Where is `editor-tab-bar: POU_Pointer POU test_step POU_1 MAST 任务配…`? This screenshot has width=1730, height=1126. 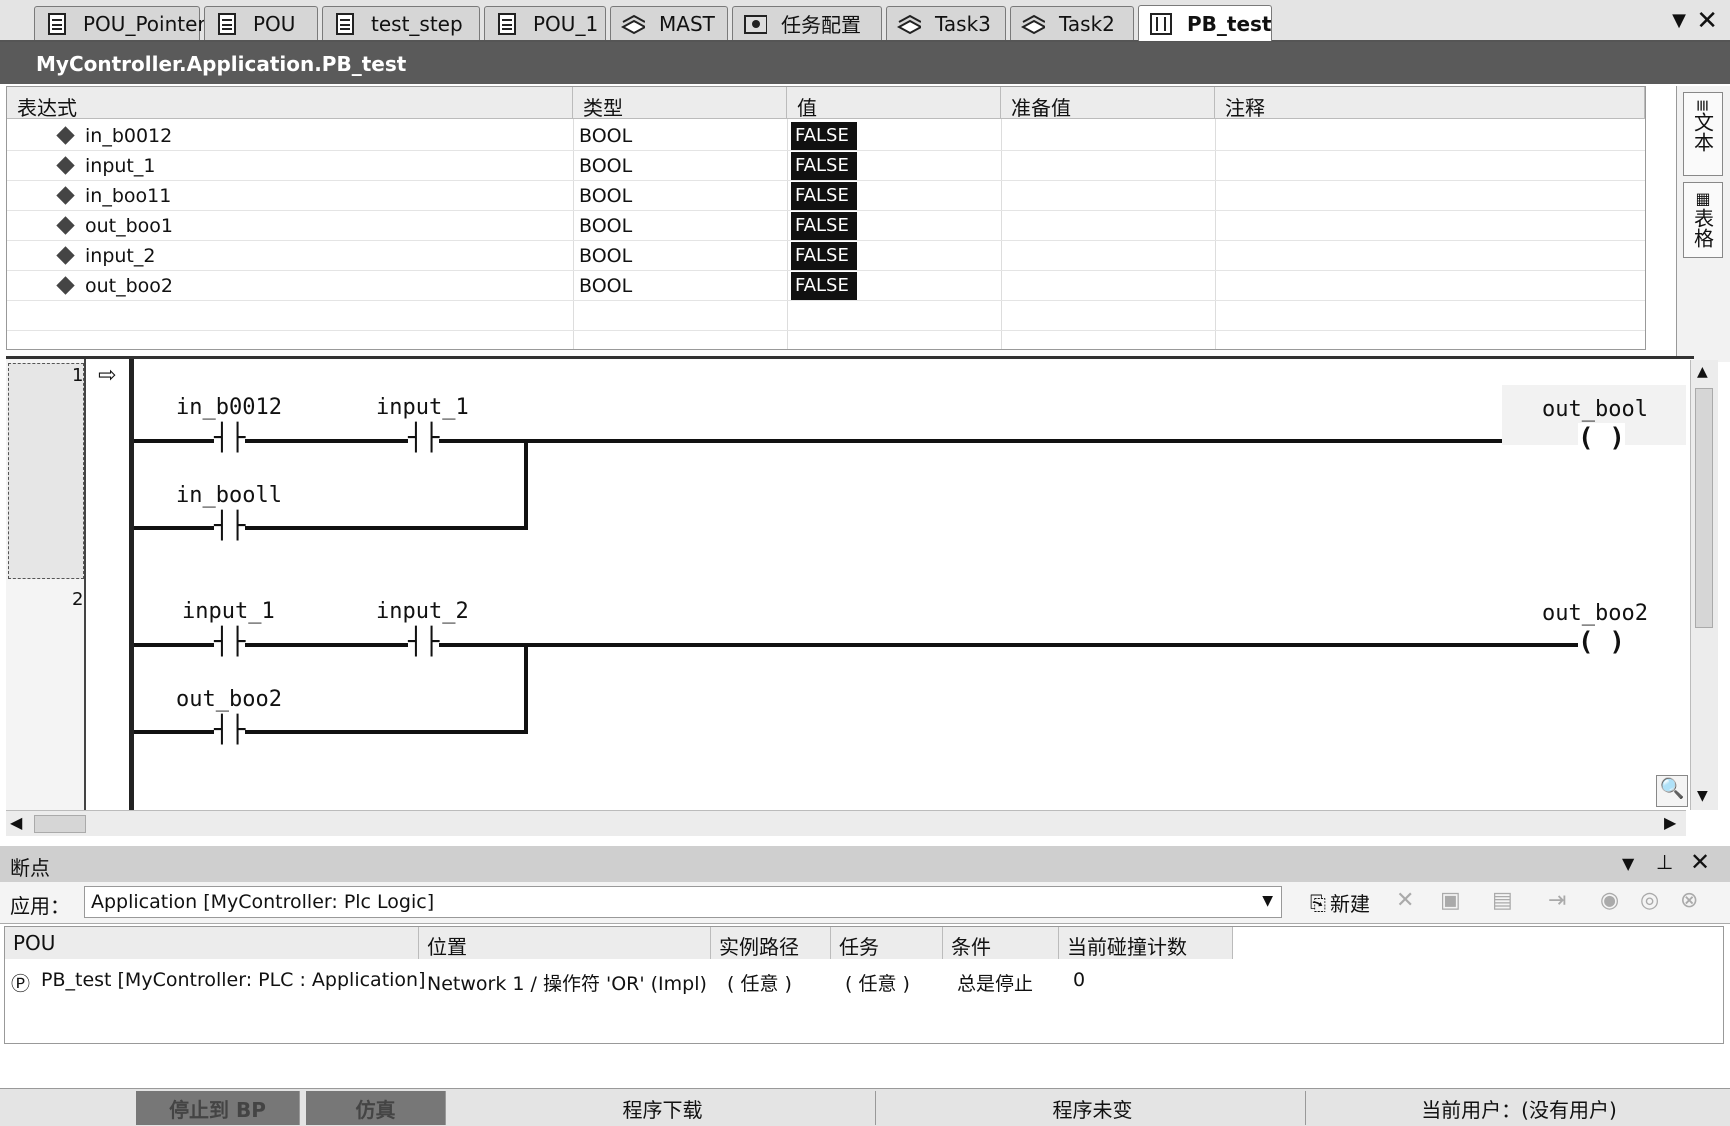 editor-tab-bar: POU_Pointer POU test_step POU_1 MAST 任务配… is located at coordinates (865, 21).